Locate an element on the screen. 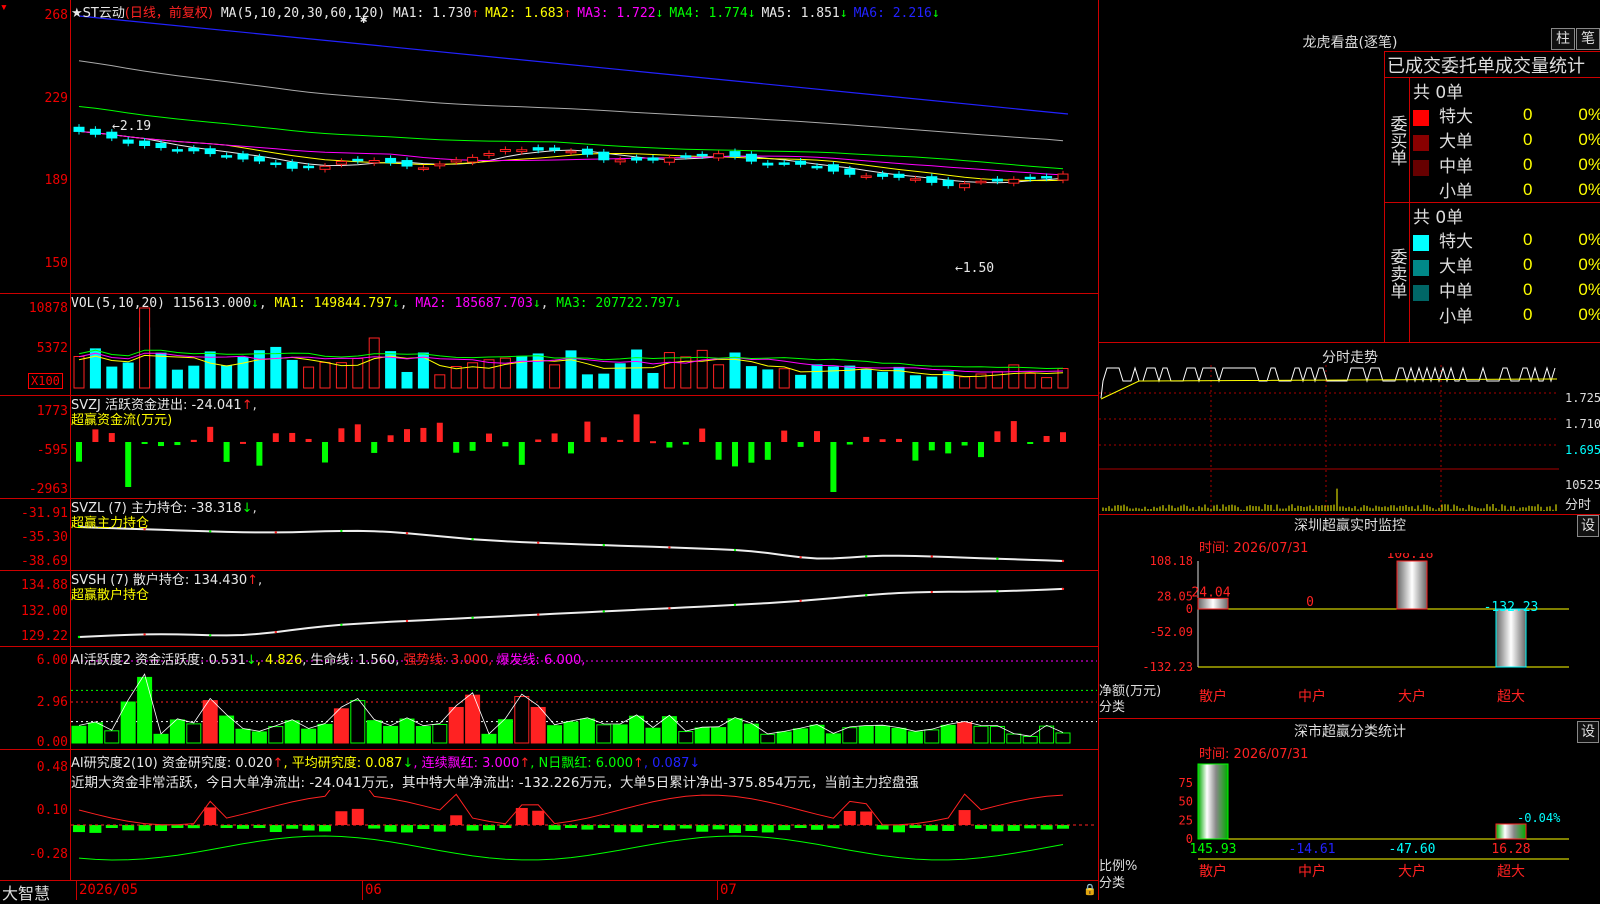 This screenshot has height=904, width=1600. order-row: 大单 0 0% is located at coordinates (1506, 139).